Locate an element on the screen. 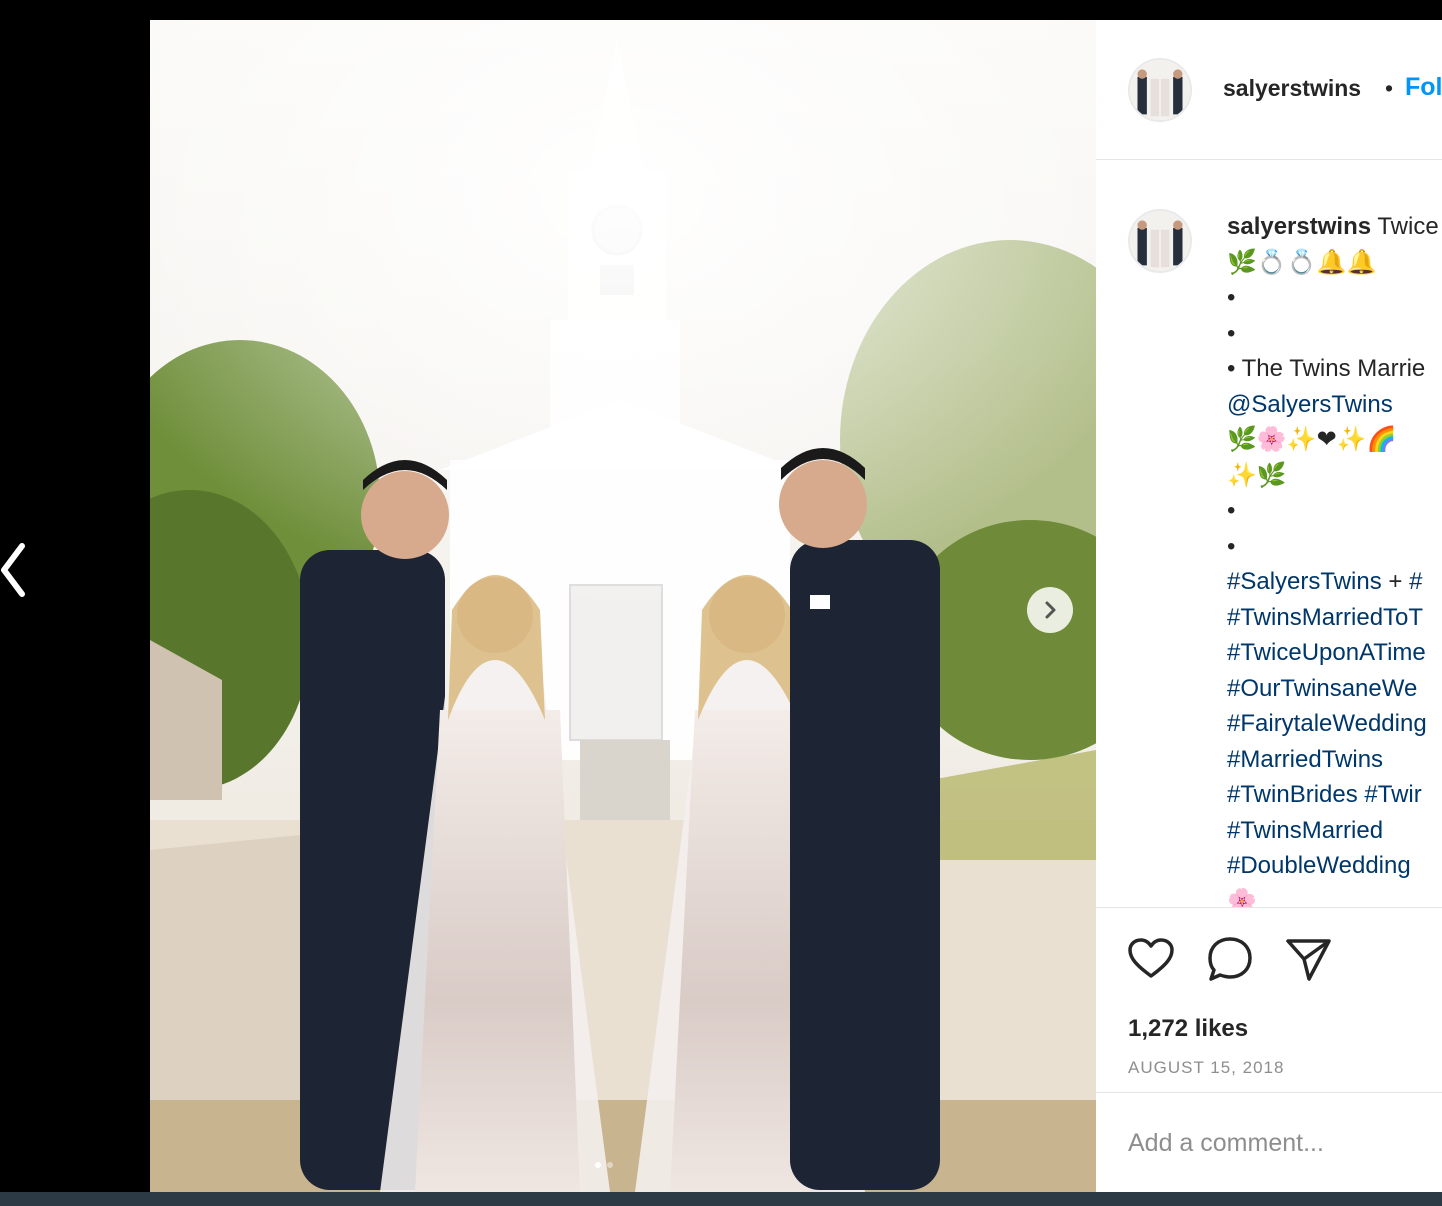 This screenshot has width=1442, height=1206. caption-line: 🌿🌸✨❤✨🌈 is located at coordinates (1334, 440).